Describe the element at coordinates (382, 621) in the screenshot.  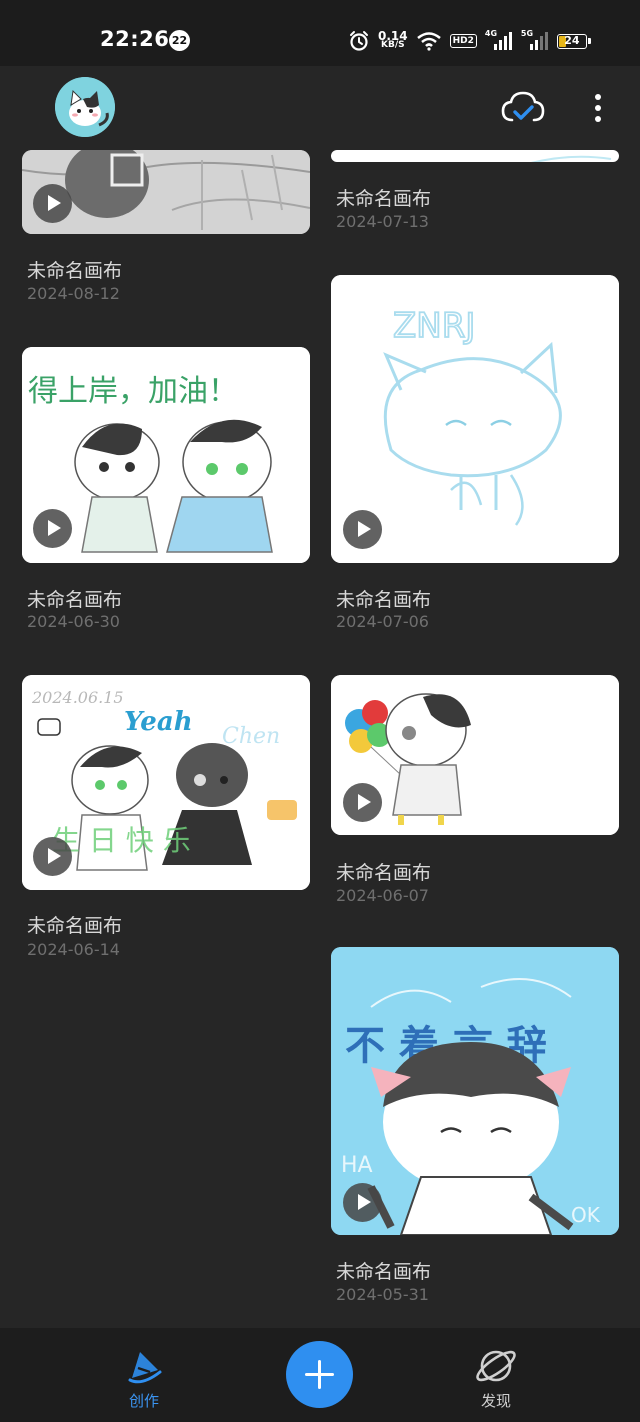
I see `canvas-date: 2024-07-06` at that location.